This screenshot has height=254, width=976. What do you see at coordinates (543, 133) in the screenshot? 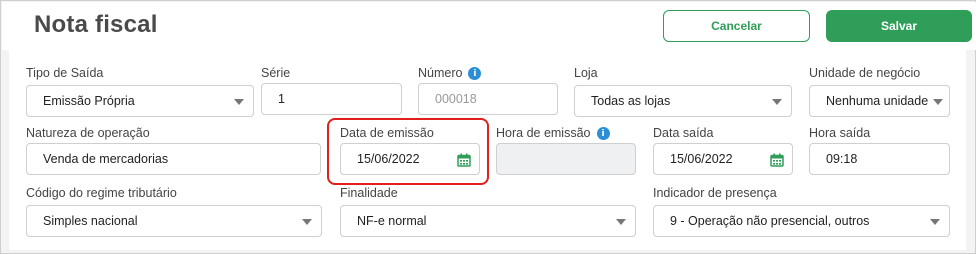
I see `hora-emissao-label-text: Hora de emissão` at bounding box center [543, 133].